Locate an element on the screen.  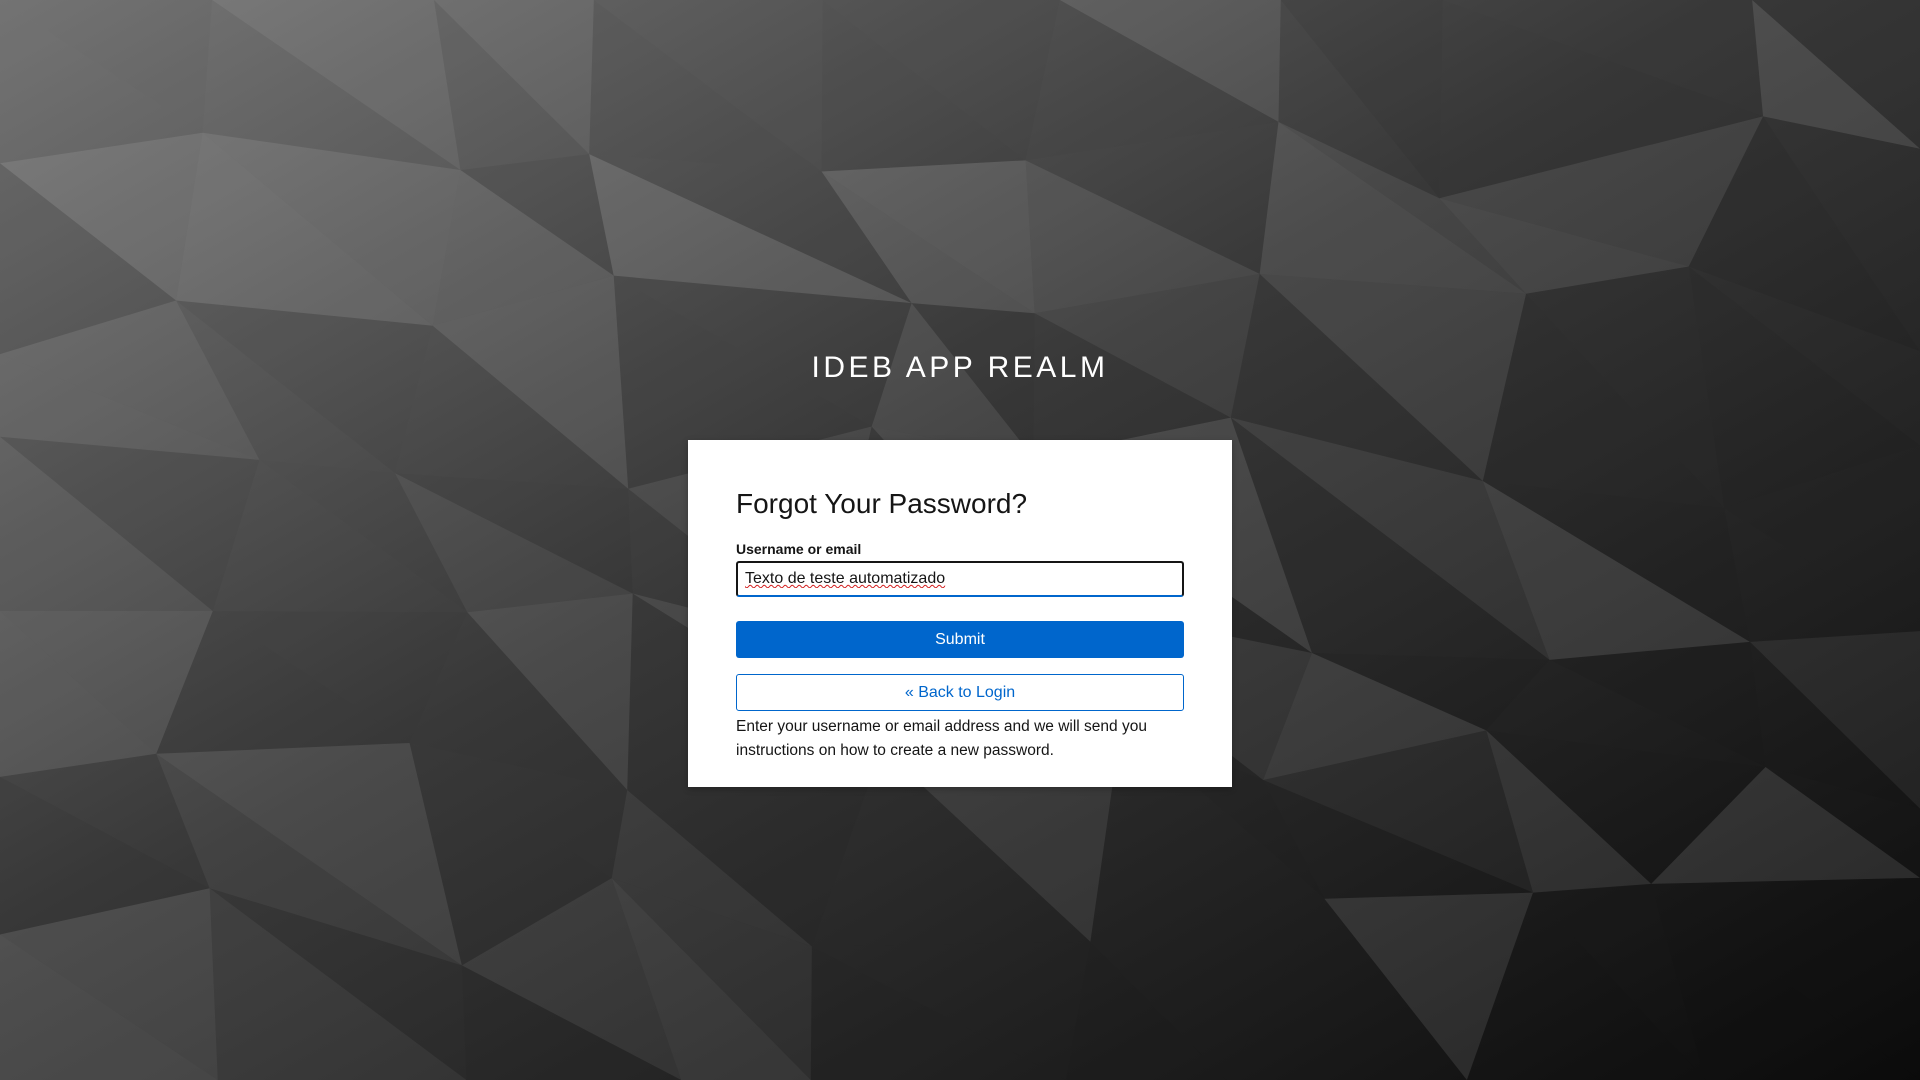
username-label: Username or email is located at coordinates (799, 549).